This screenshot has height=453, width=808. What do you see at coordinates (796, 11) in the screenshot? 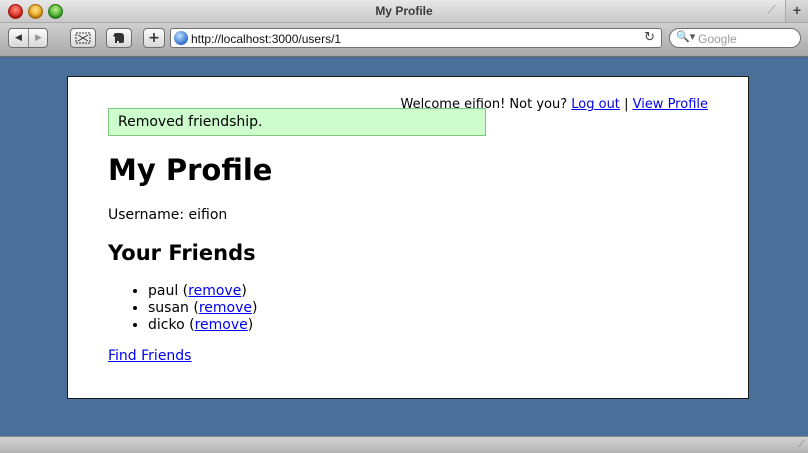
I see `new-tab-button: +` at bounding box center [796, 11].